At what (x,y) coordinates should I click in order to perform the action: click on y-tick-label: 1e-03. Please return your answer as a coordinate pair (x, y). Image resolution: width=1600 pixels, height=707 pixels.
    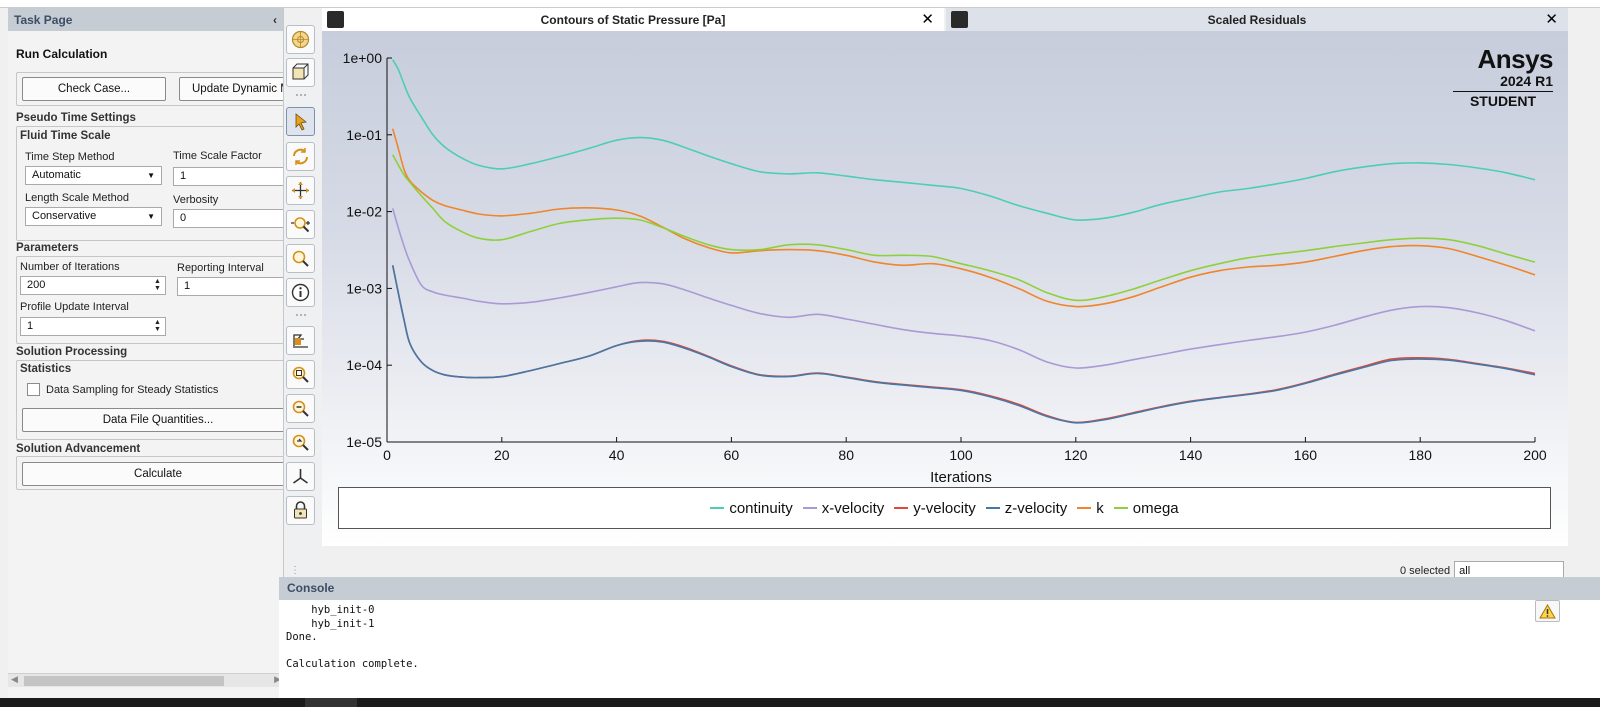
    Looking at the image, I should click on (364, 288).